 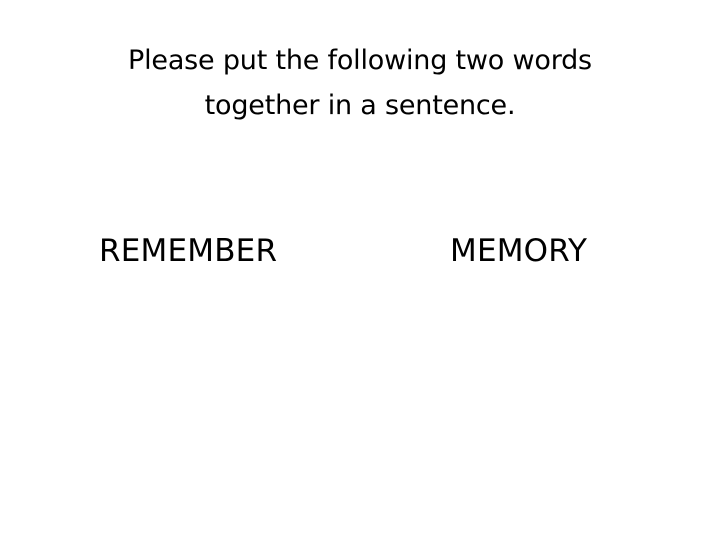 I want to click on slide-title-line-1: Please put the following two words, so click(x=360, y=60).